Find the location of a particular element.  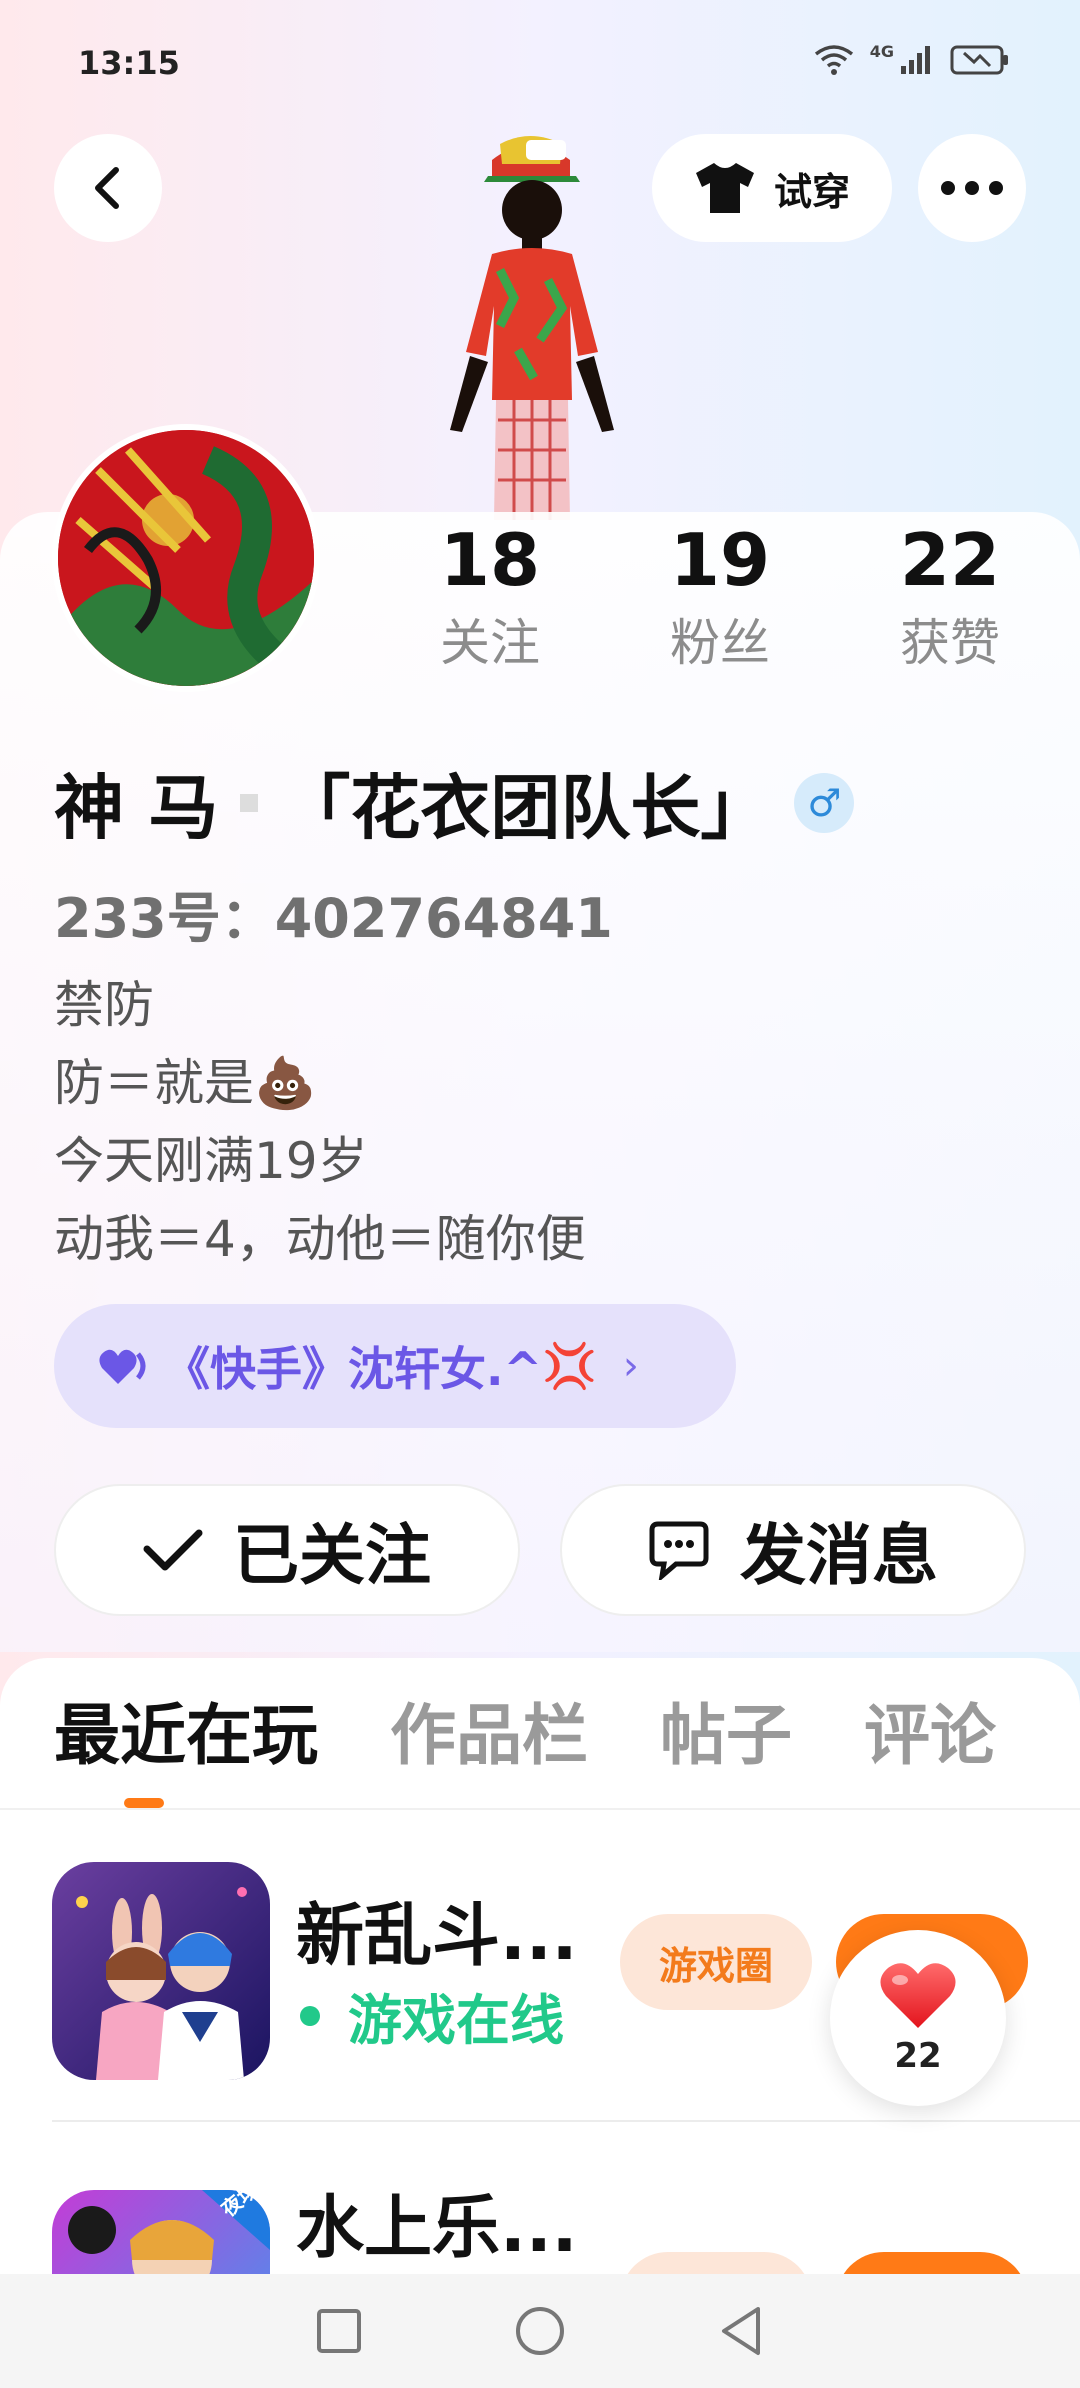

gender-symbol: ♂ is located at coordinates (824, 802).